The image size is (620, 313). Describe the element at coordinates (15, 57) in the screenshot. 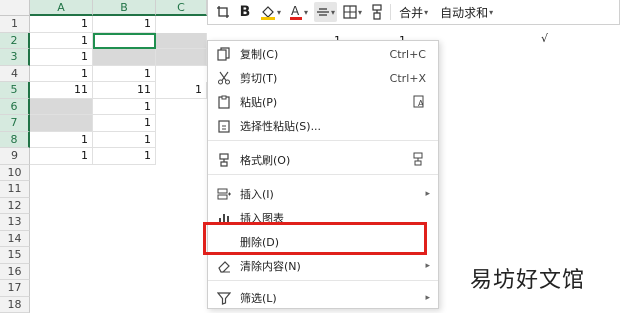

I see `row-header-3: 3` at that location.